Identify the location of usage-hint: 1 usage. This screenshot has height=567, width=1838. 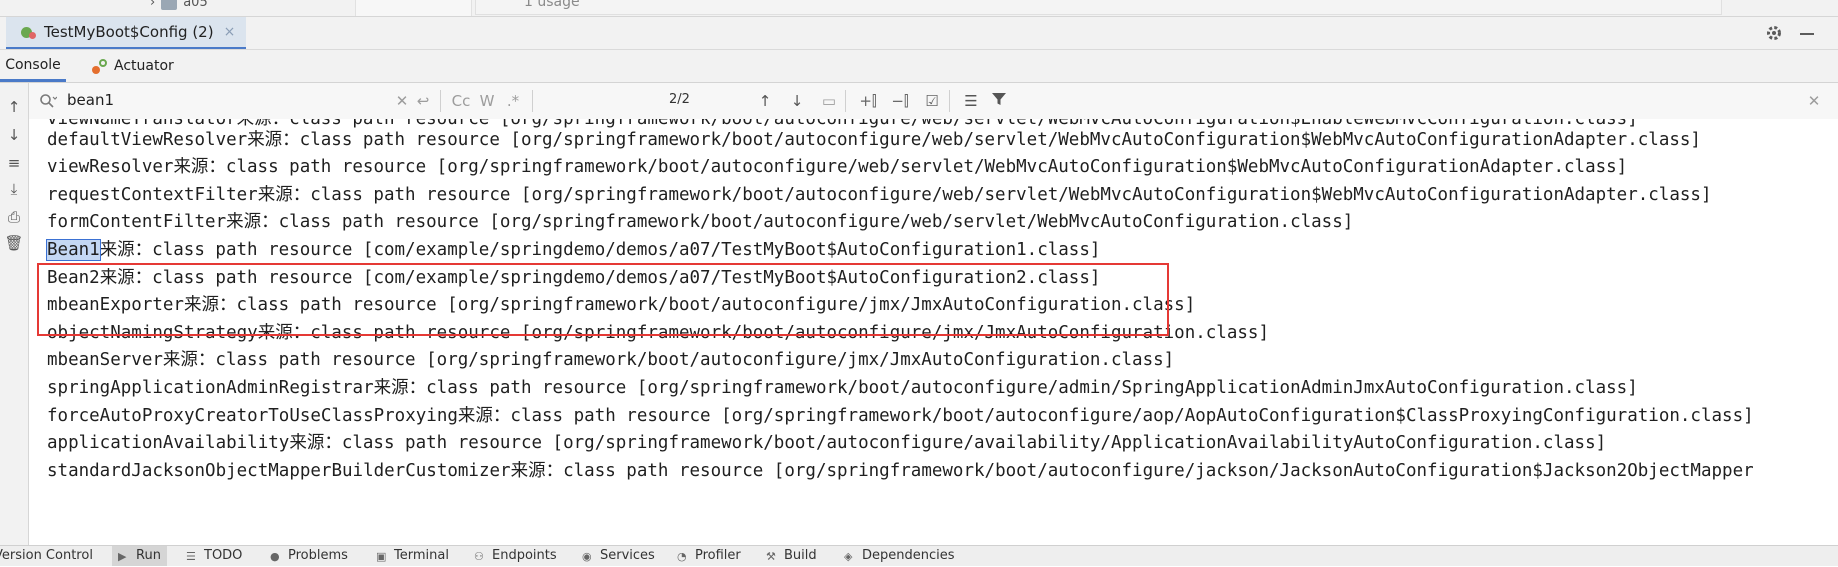
(1098, 7).